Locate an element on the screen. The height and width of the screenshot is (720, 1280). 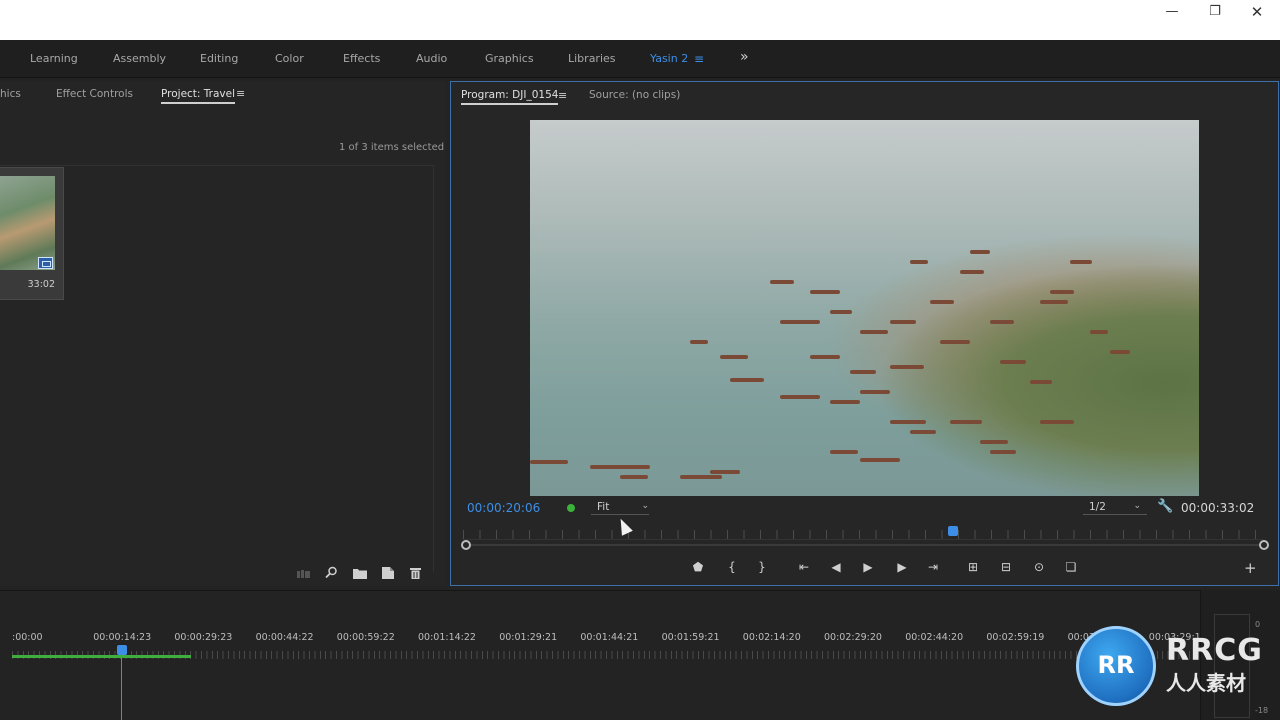
trash-icon is located at coordinates (418, 571).